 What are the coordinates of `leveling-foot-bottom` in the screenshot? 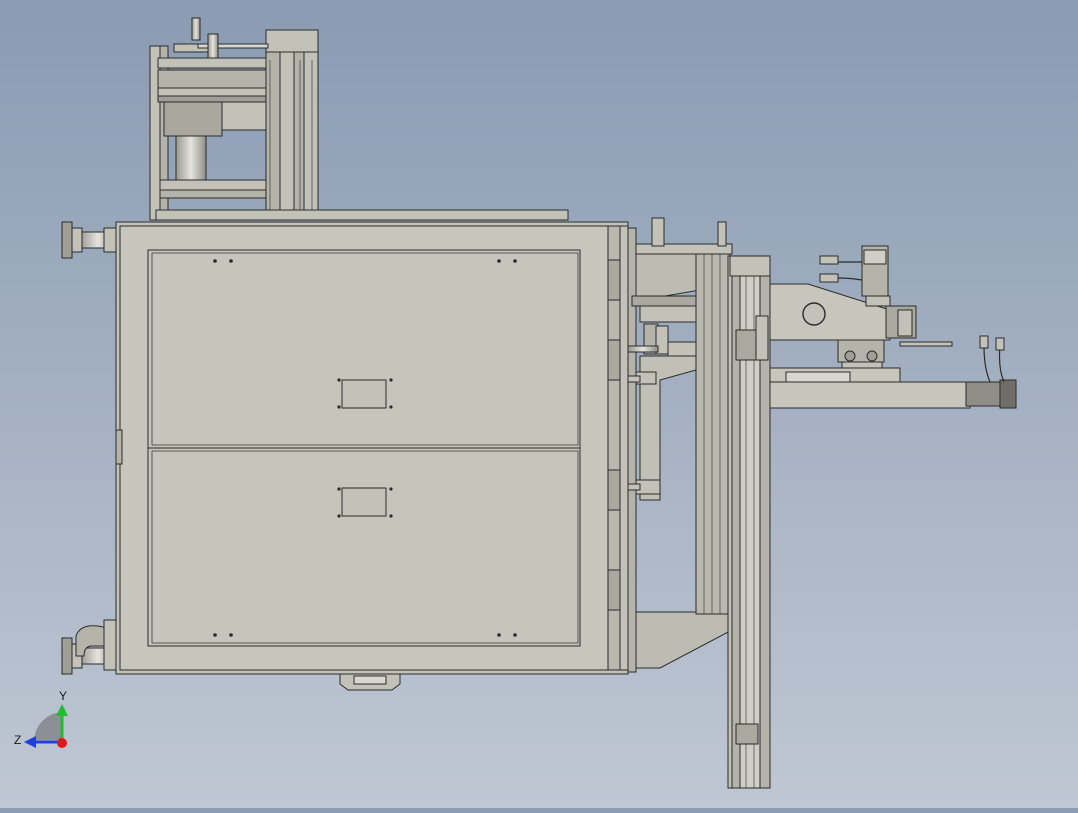 It's located at (89, 647).